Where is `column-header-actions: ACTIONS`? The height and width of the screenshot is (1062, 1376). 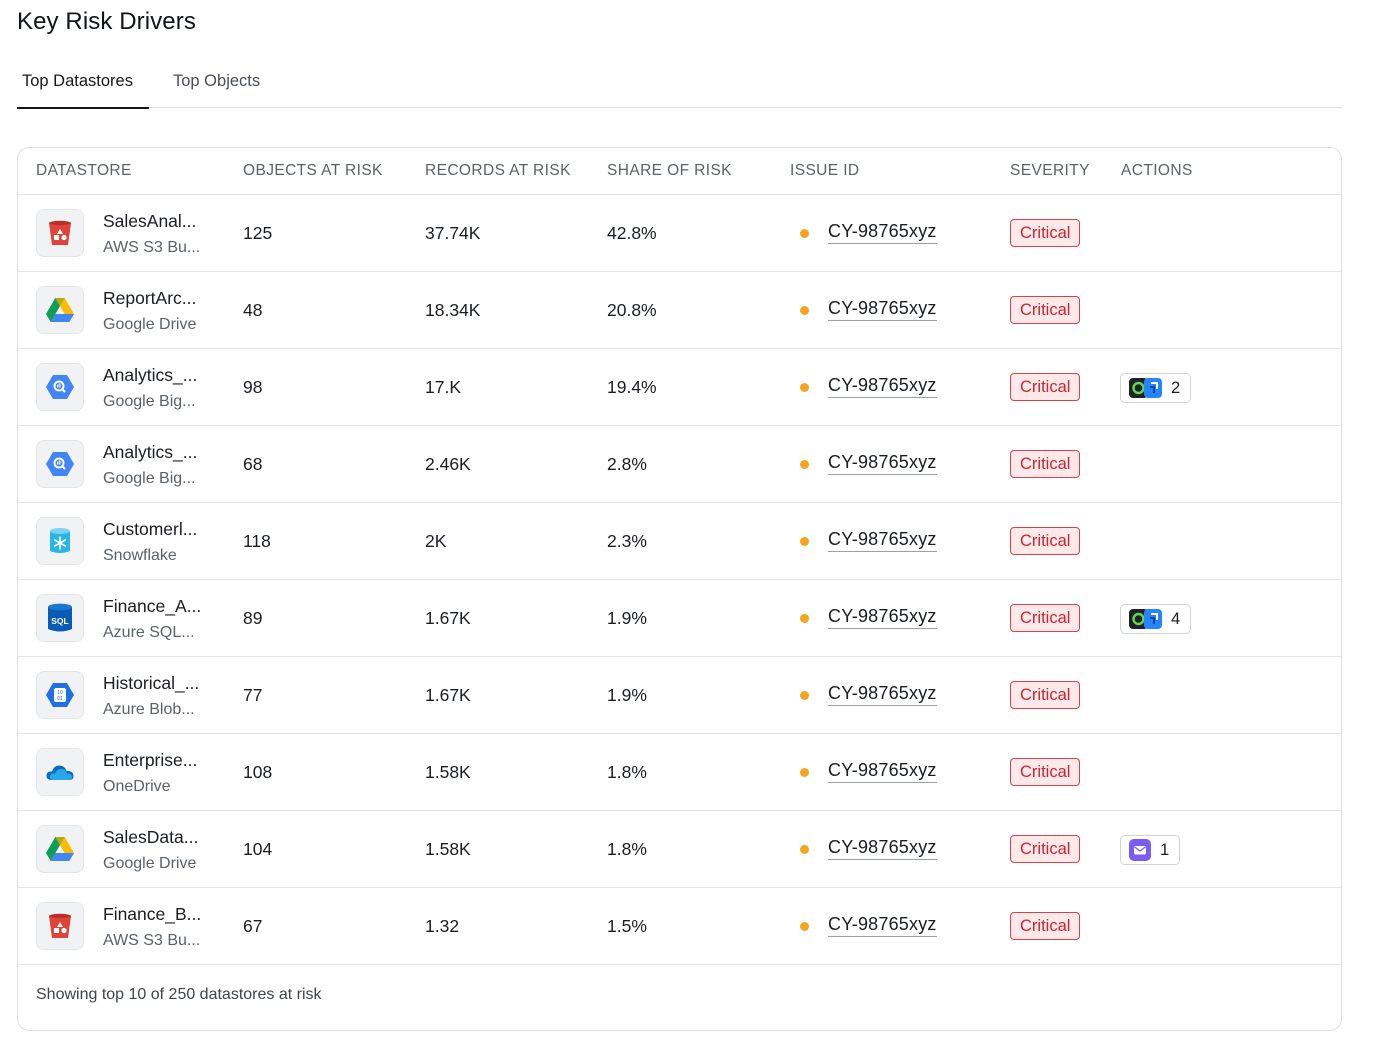 column-header-actions: ACTIONS is located at coordinates (1157, 170).